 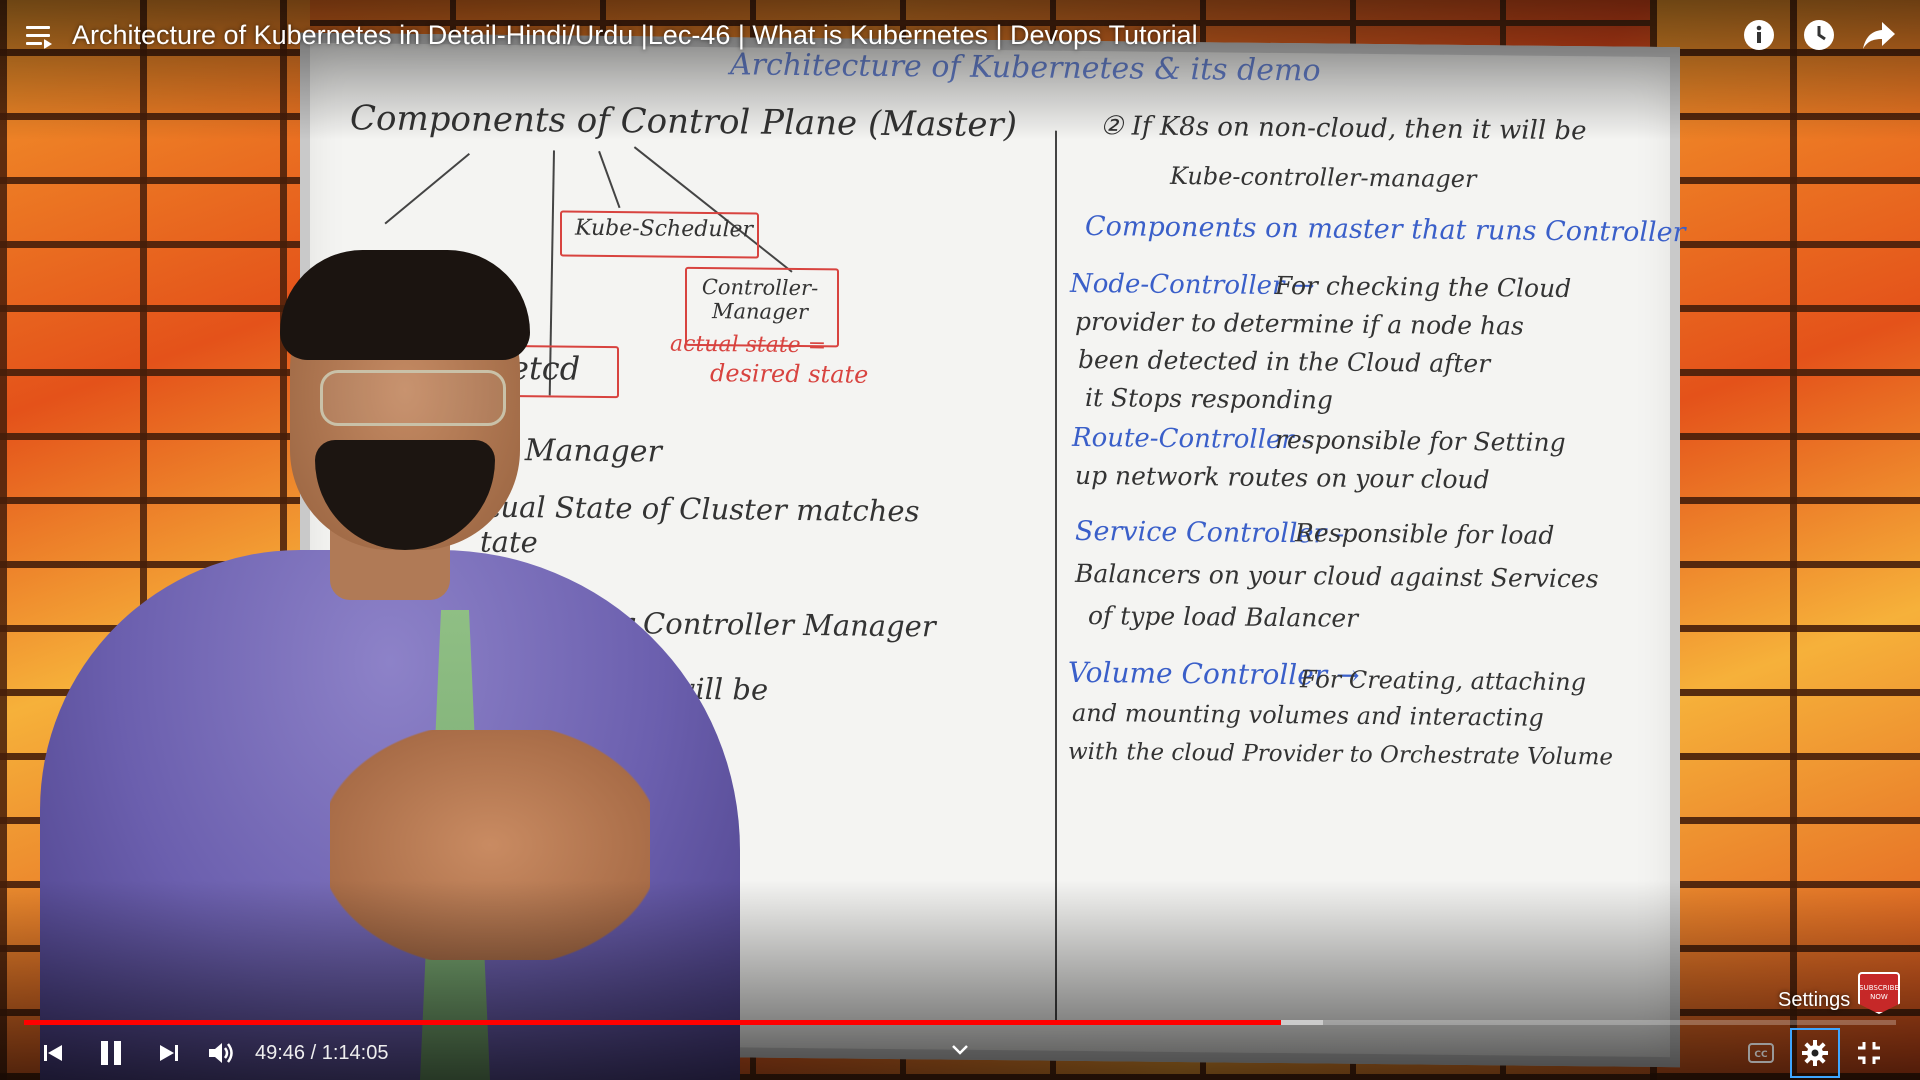 What do you see at coordinates (413, 398) in the screenshot?
I see `glasses` at bounding box center [413, 398].